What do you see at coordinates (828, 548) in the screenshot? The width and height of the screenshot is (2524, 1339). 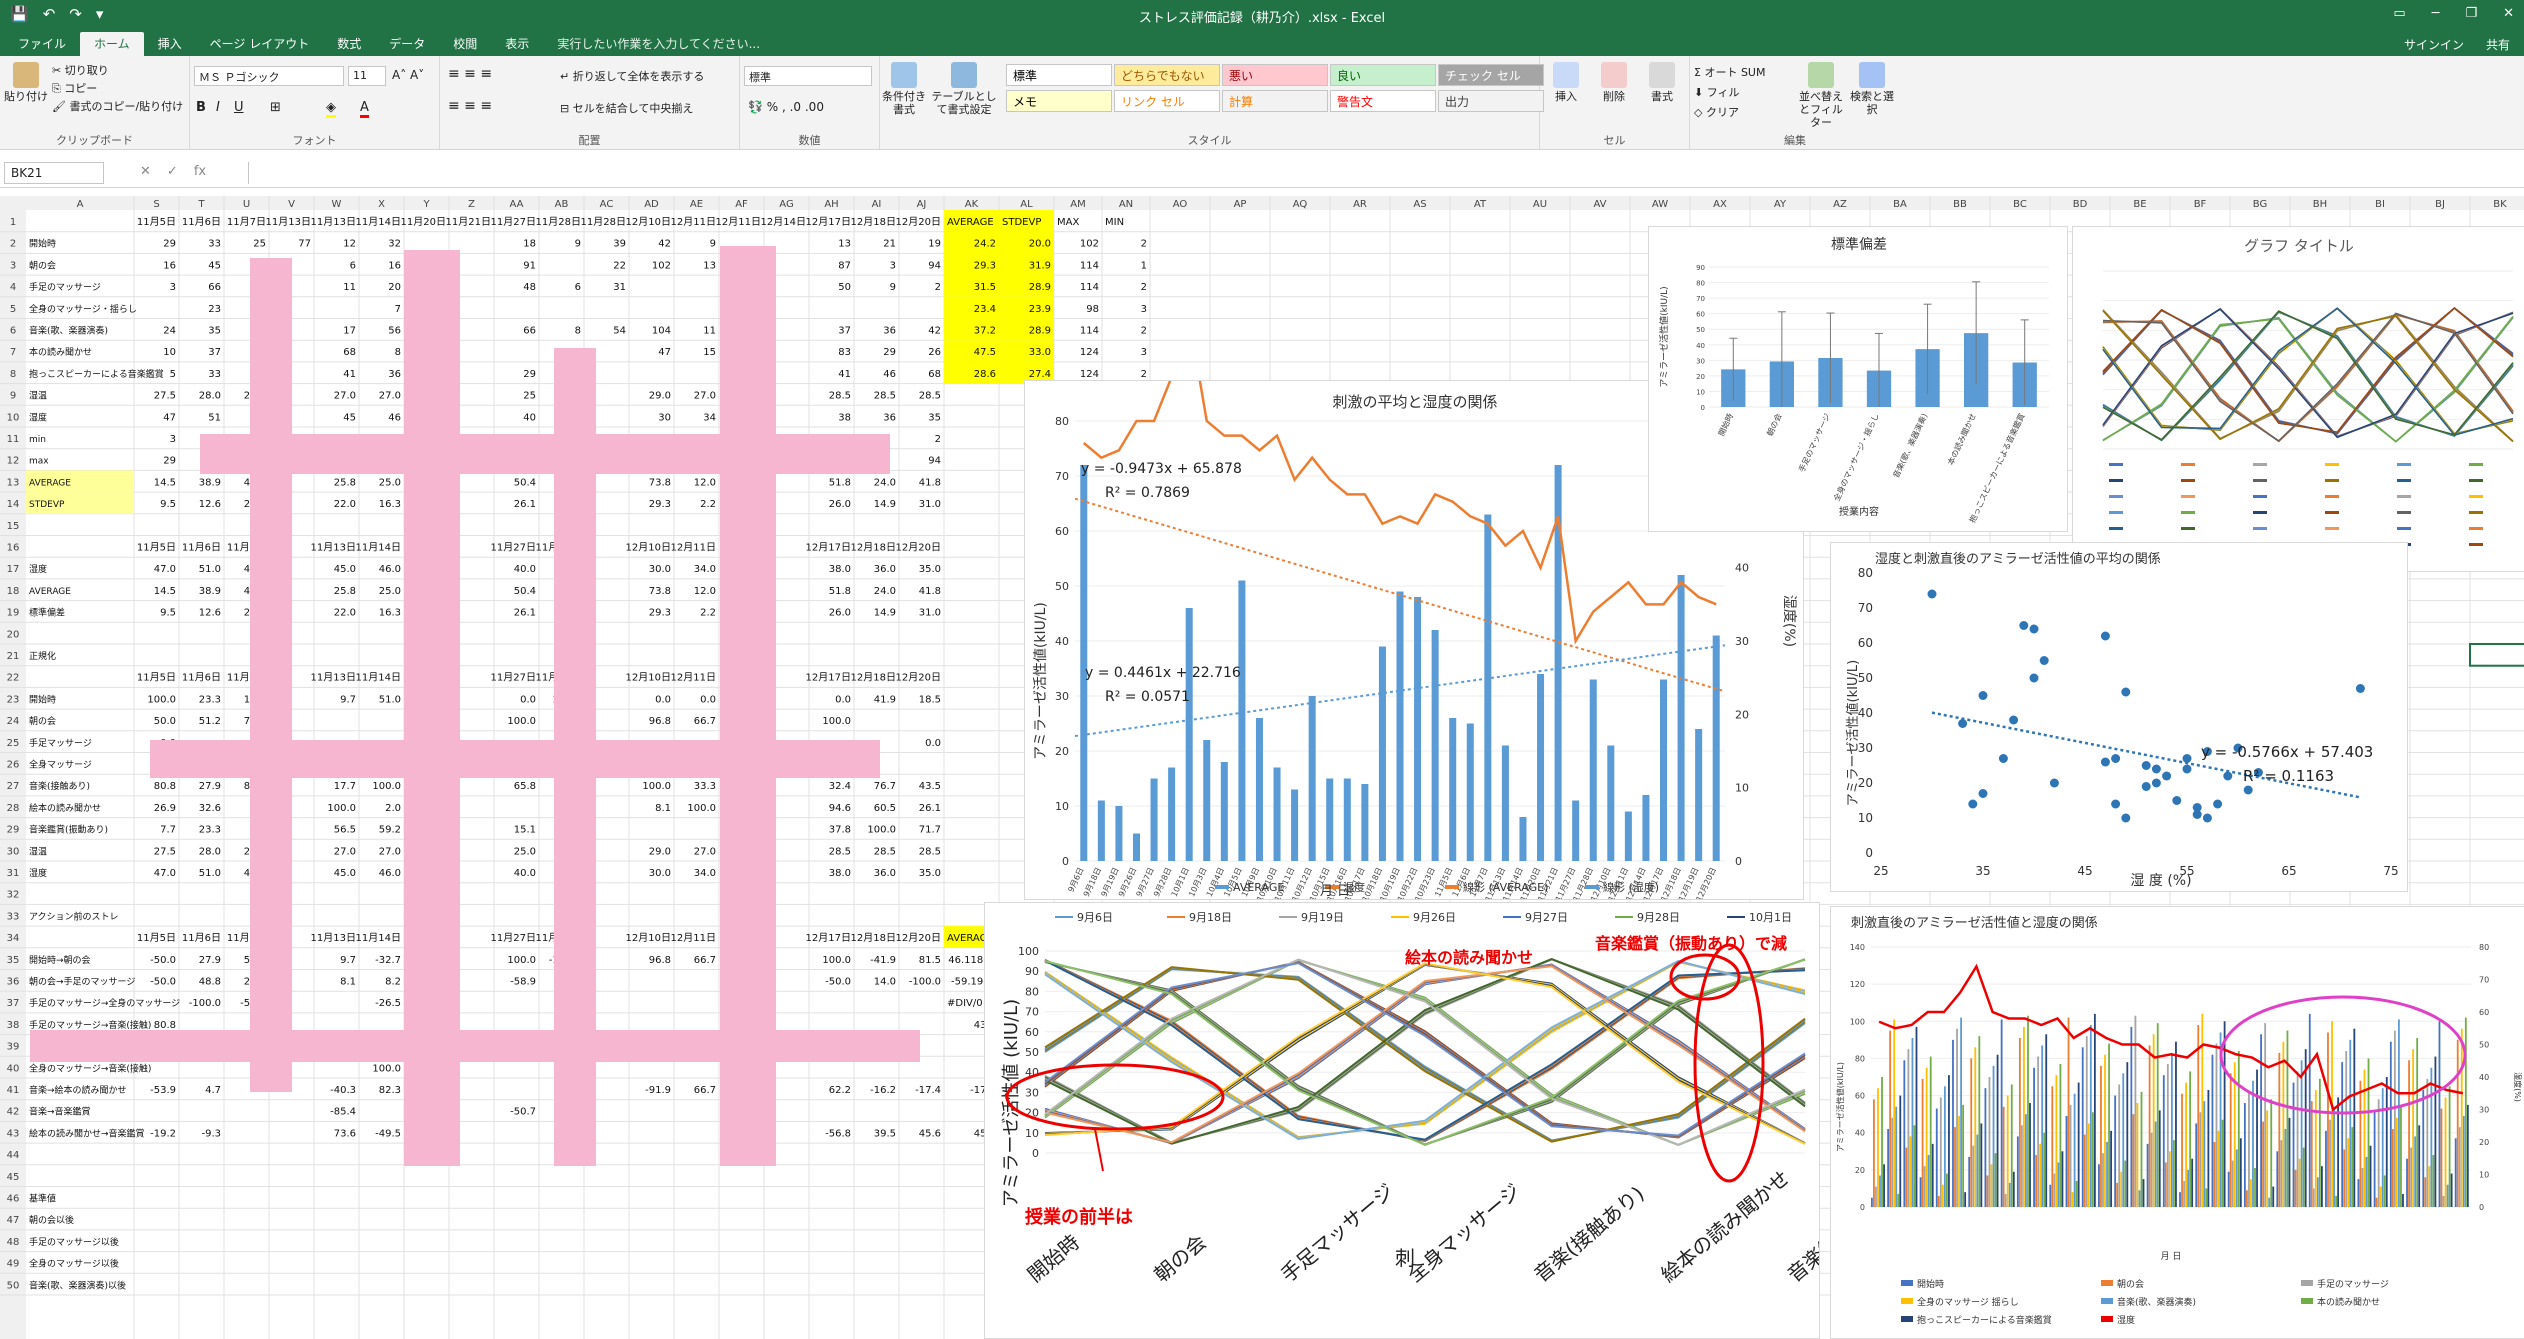 I see `data-cell: 12月17日` at bounding box center [828, 548].